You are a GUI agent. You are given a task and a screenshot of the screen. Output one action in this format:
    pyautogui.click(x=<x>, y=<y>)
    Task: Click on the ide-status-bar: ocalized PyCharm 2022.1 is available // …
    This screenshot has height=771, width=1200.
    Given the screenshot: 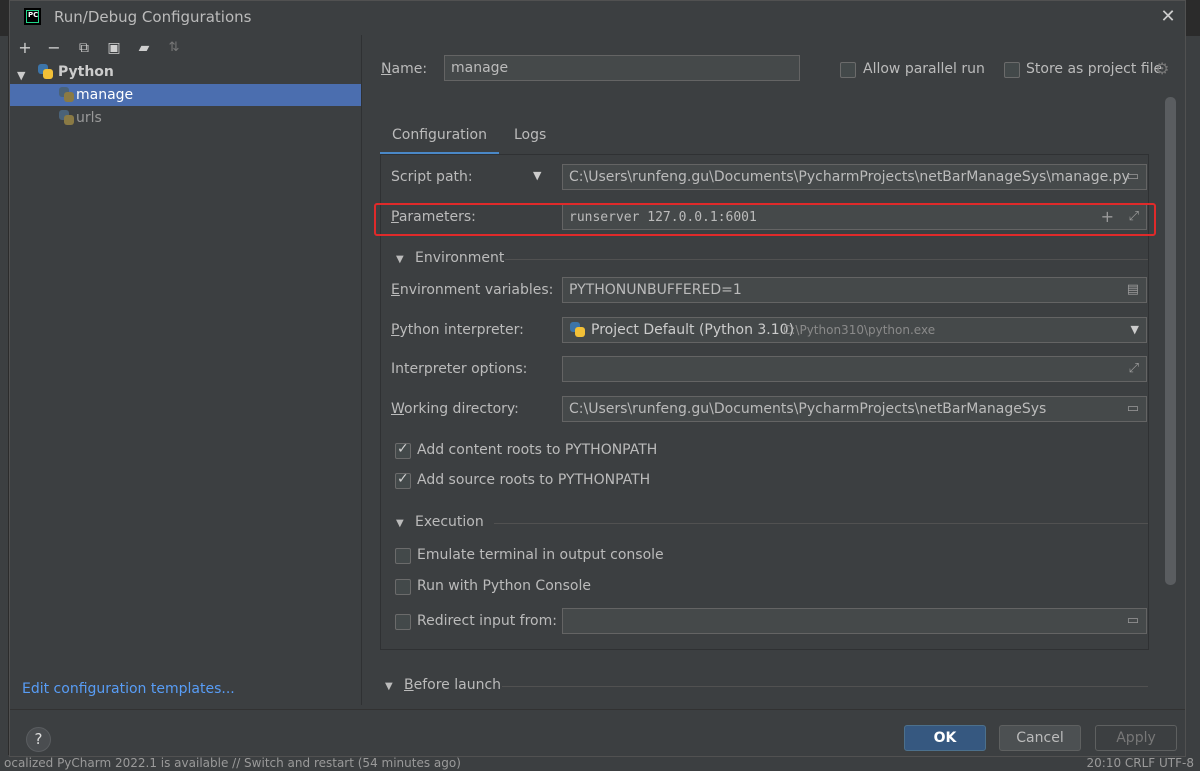 What is the action you would take?
    pyautogui.click(x=600, y=763)
    